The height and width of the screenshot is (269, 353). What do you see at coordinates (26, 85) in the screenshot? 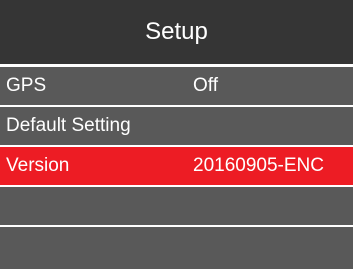
I see `menu-item-label: GPS` at bounding box center [26, 85].